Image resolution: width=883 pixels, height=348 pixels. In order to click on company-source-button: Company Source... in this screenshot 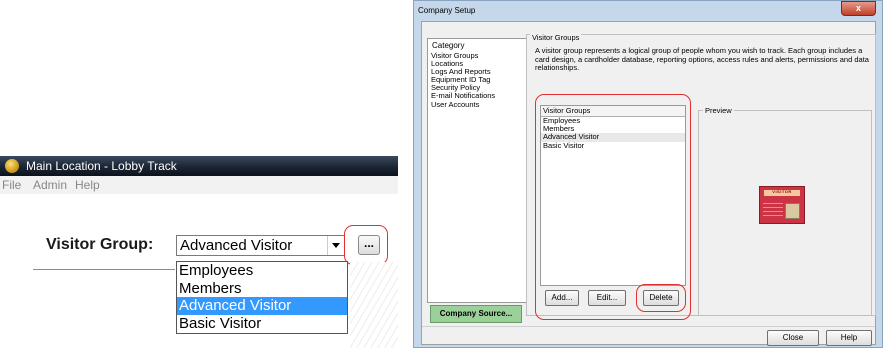, I will do `click(476, 314)`.